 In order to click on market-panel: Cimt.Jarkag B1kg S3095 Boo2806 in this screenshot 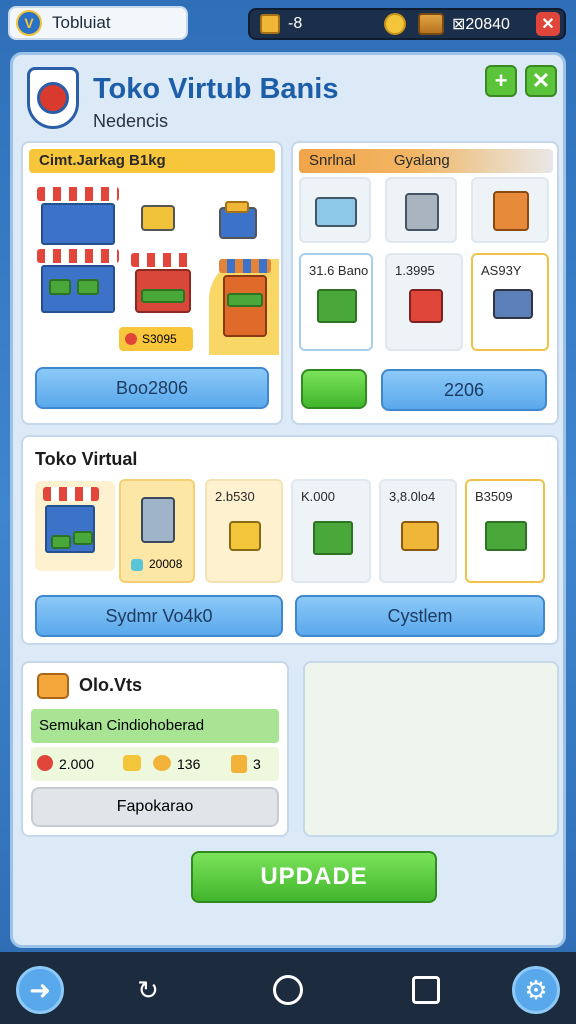, I will do `click(152, 283)`.